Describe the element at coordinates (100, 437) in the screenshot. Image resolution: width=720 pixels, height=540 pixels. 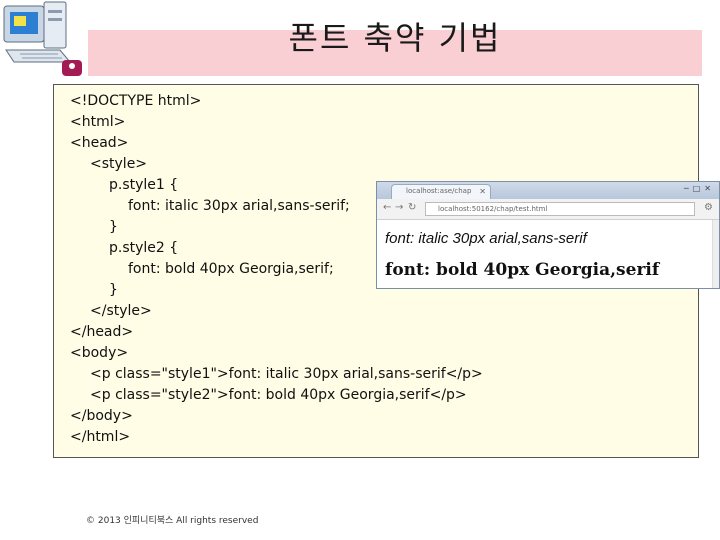
I see `code-line: </html>` at that location.